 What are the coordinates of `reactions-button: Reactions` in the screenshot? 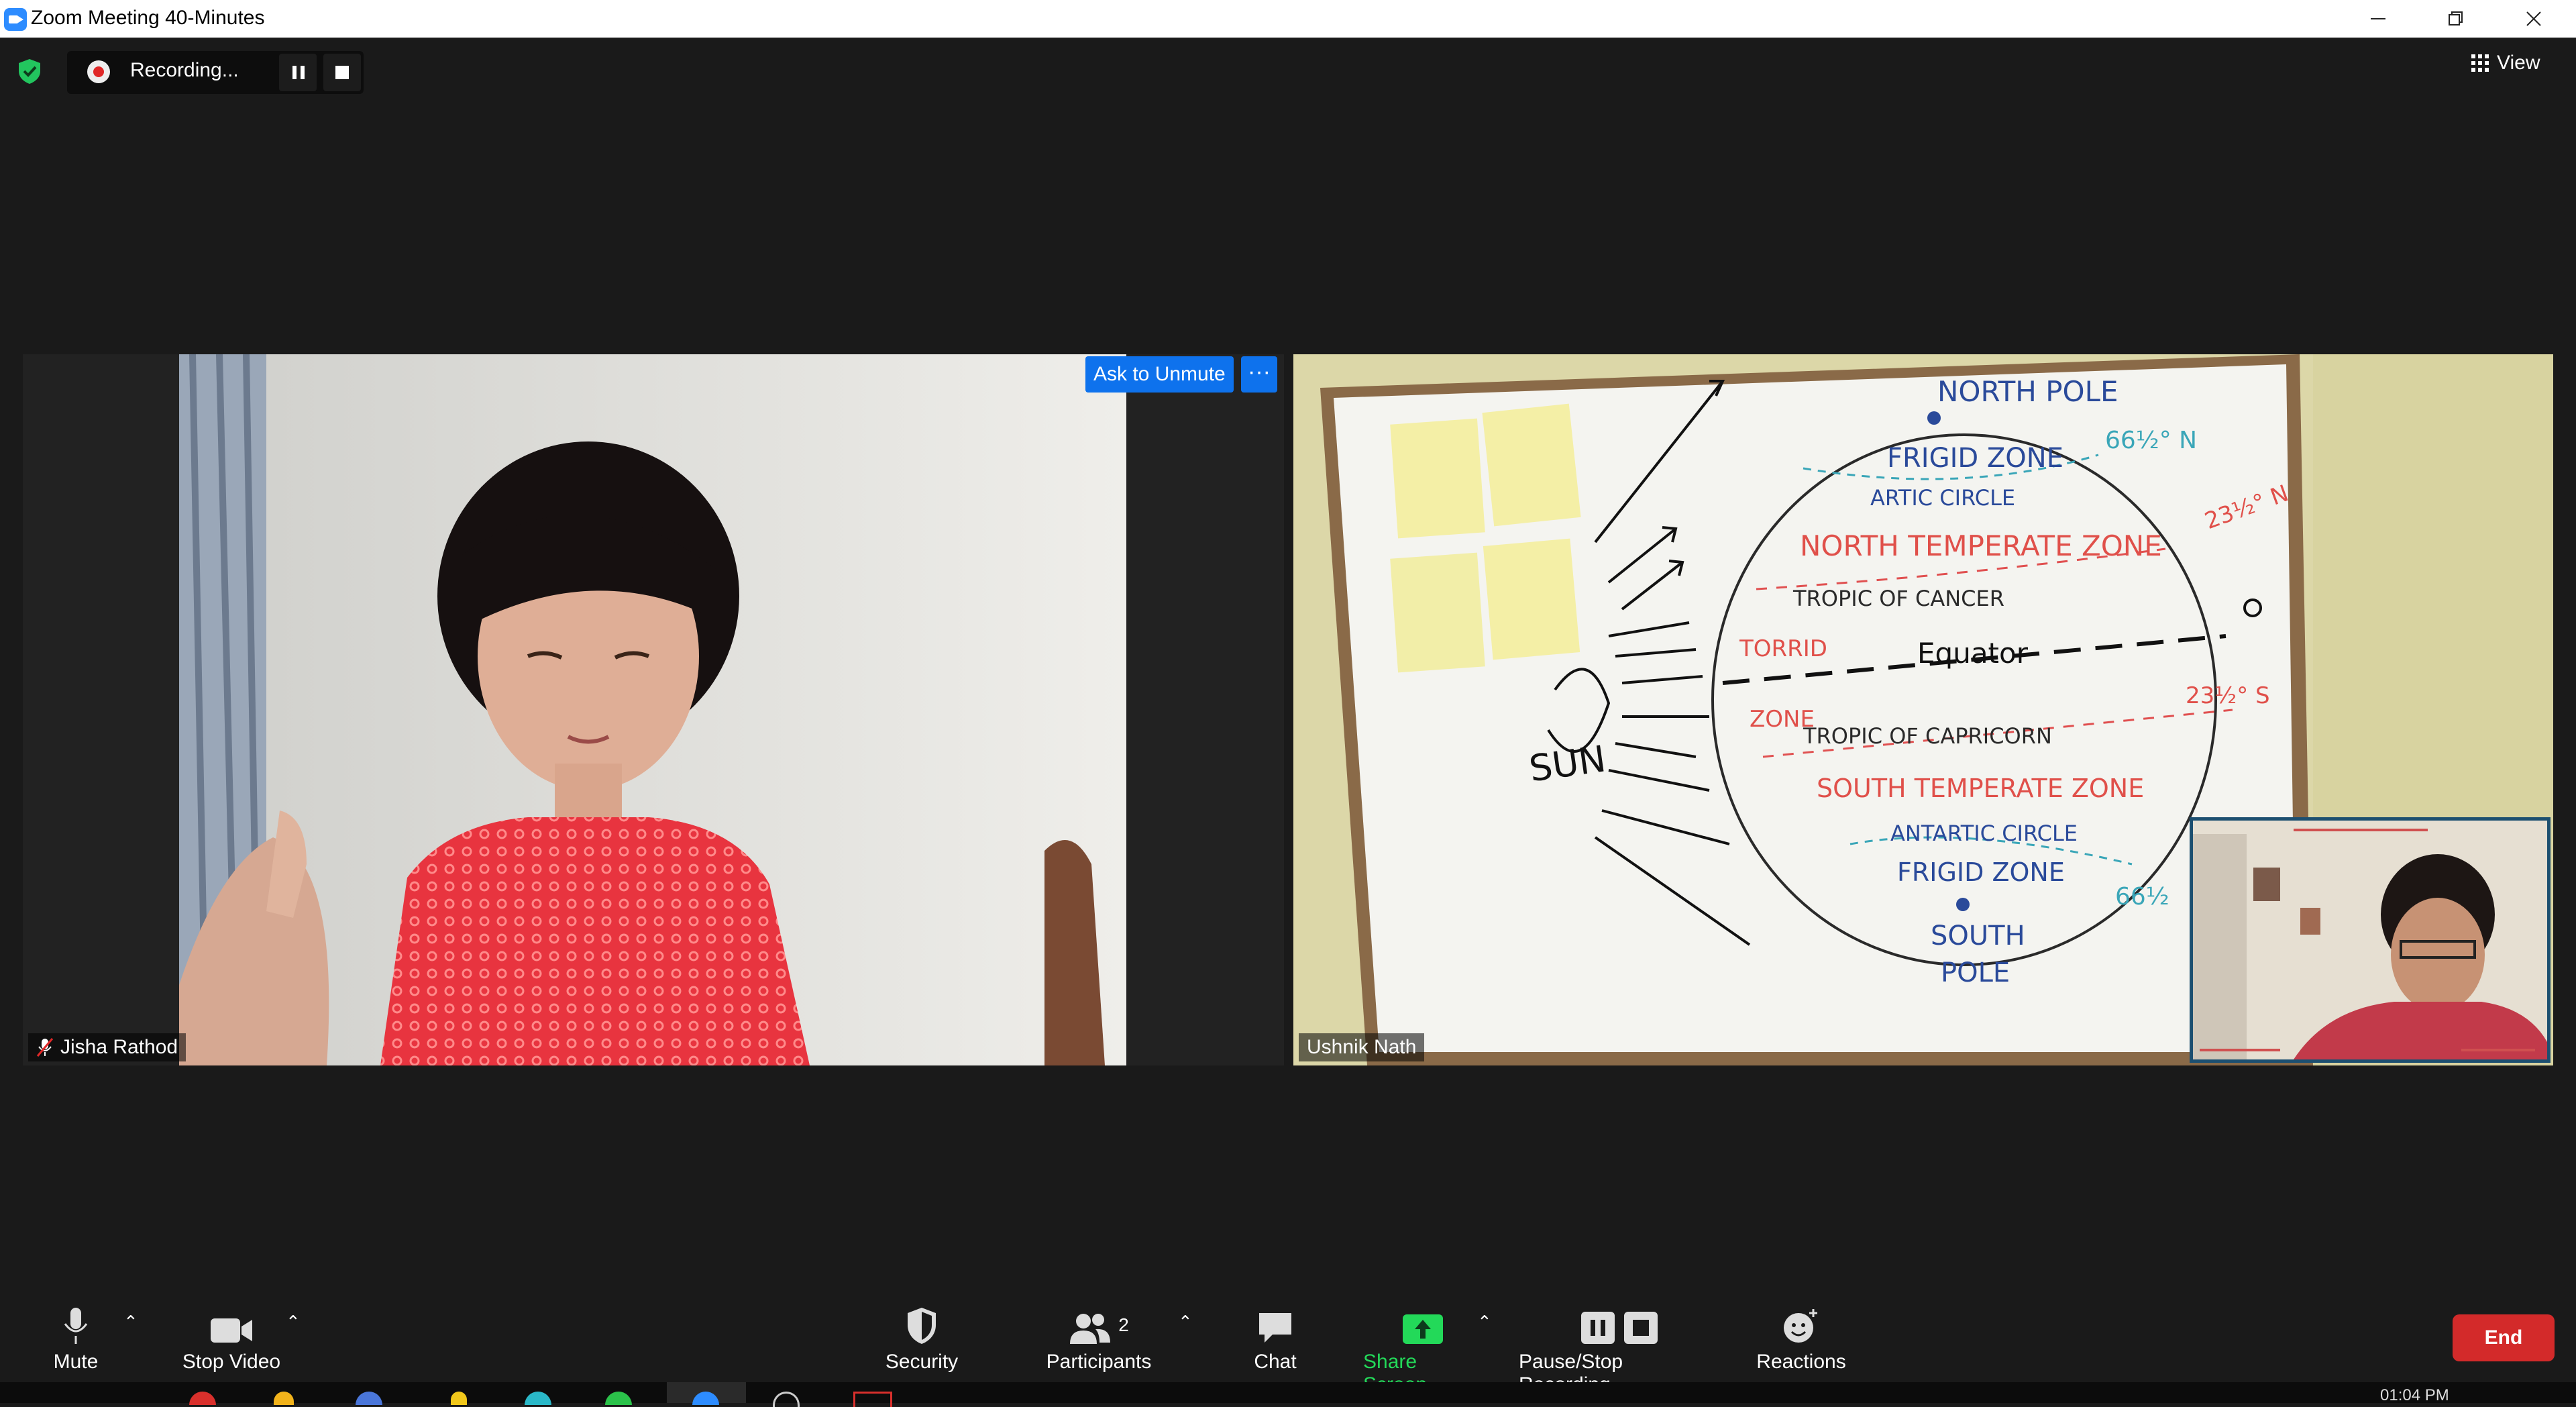 It's located at (1801, 1338).